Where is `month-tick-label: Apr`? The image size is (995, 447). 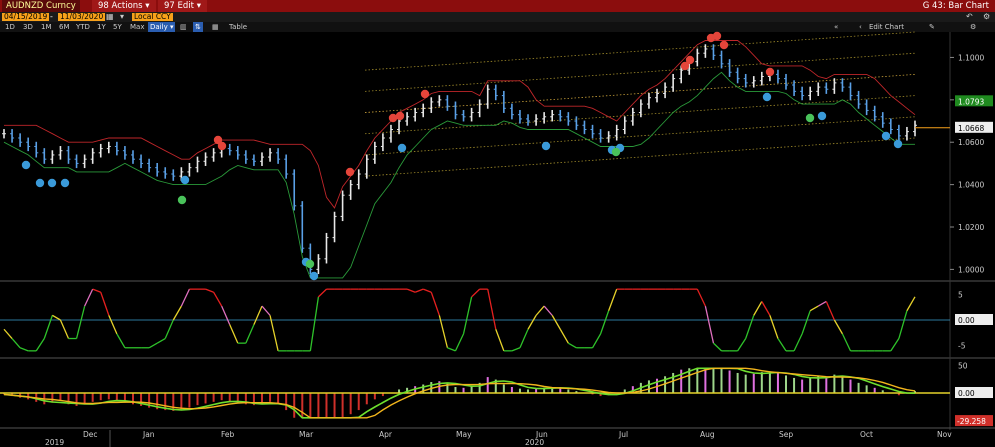 month-tick-label: Apr is located at coordinates (386, 434).